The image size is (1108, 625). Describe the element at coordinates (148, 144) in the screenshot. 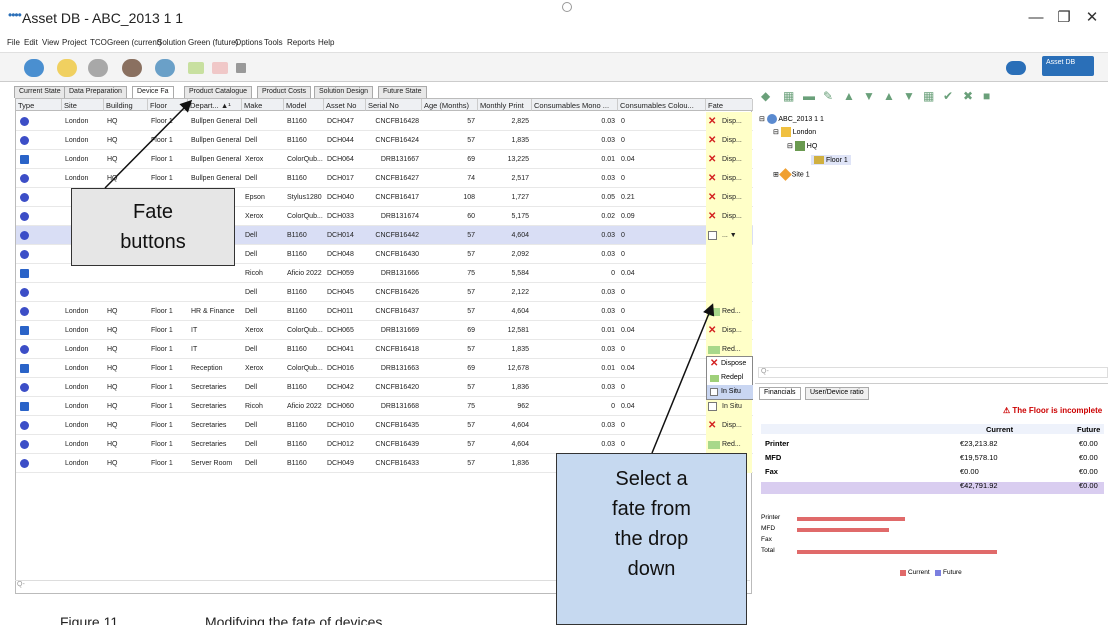

I see `arrow-to-fate-tab` at that location.